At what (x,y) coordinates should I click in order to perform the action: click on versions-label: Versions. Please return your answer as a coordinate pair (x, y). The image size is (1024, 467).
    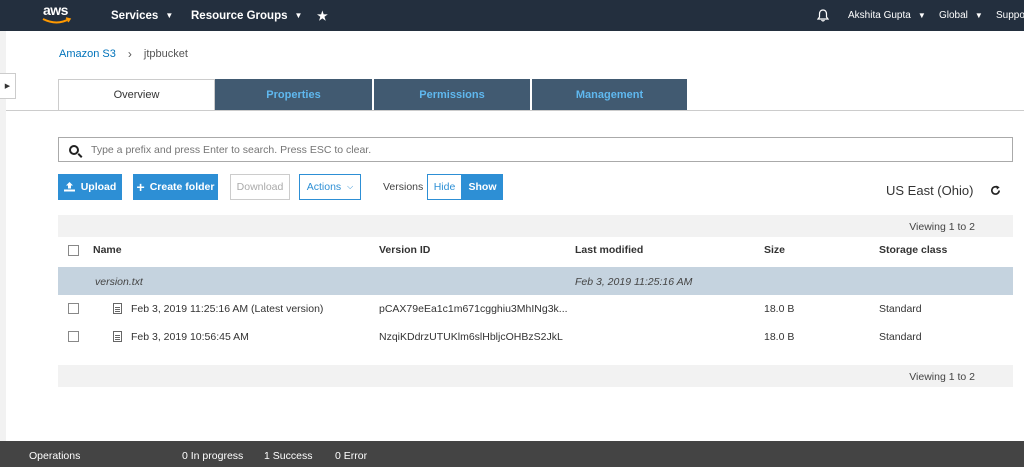
    Looking at the image, I should click on (403, 187).